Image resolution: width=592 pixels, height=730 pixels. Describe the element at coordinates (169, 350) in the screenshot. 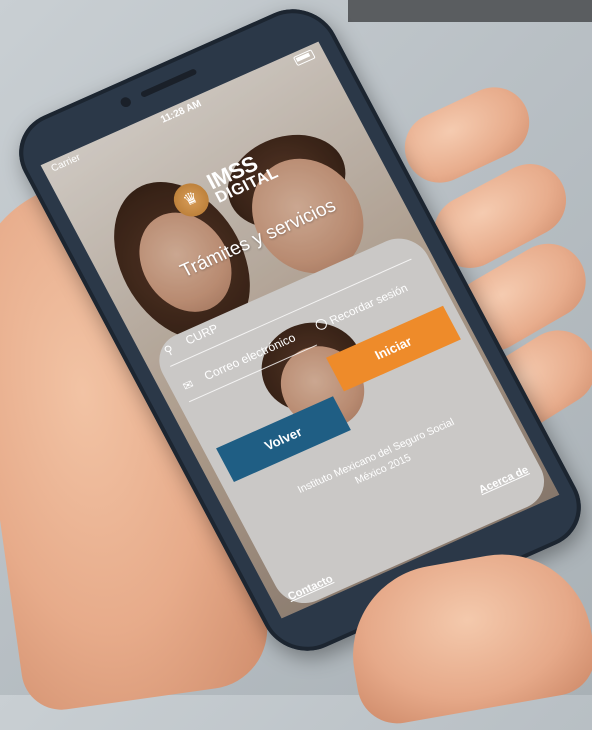

I see `user-icon: ⚲` at that location.